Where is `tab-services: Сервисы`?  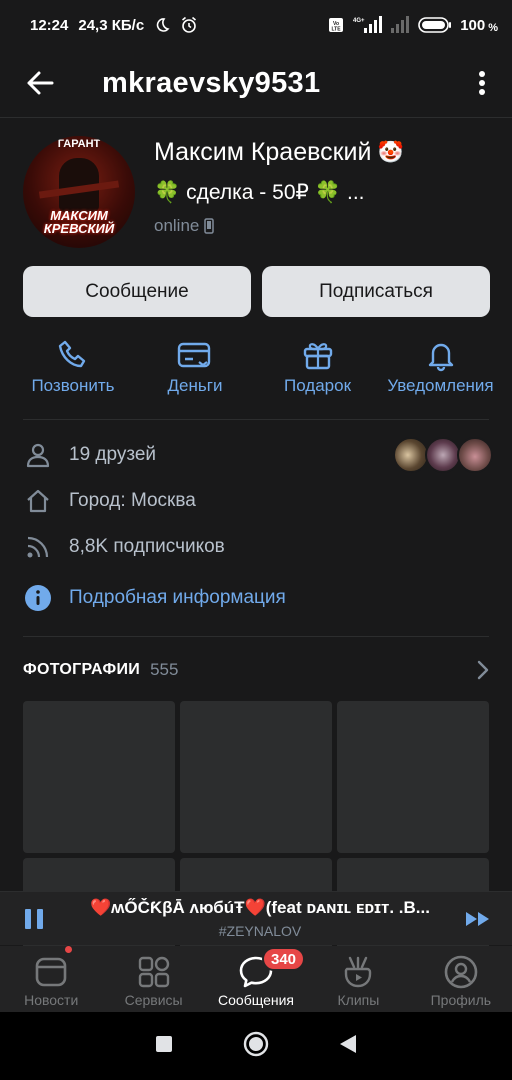
tab-services: Сервисы is located at coordinates (153, 979).